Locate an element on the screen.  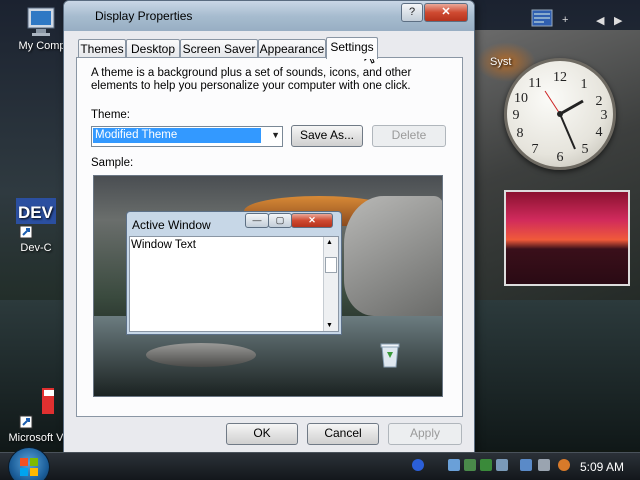
dev-cpp-icon: DEV is located at coordinates (36, 218).